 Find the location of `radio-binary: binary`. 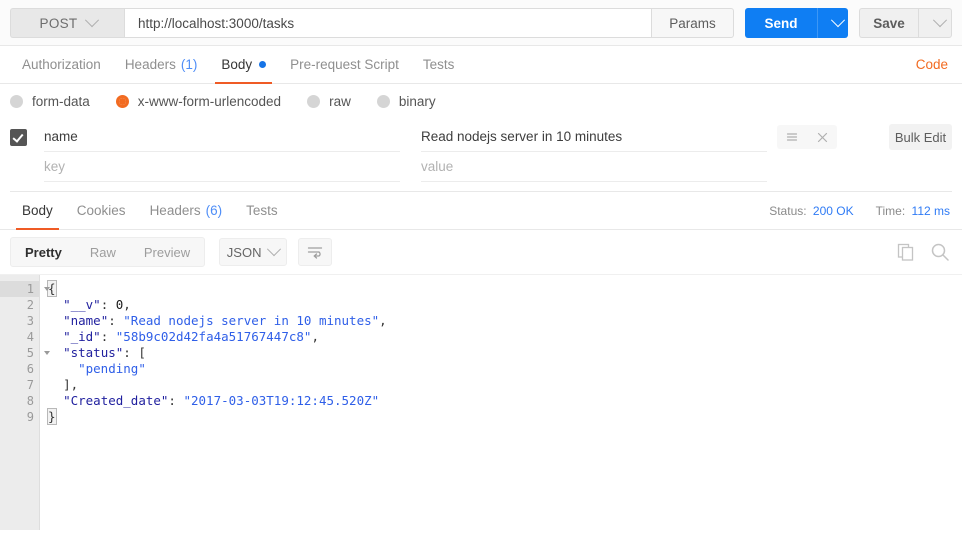

radio-binary: binary is located at coordinates (406, 101).